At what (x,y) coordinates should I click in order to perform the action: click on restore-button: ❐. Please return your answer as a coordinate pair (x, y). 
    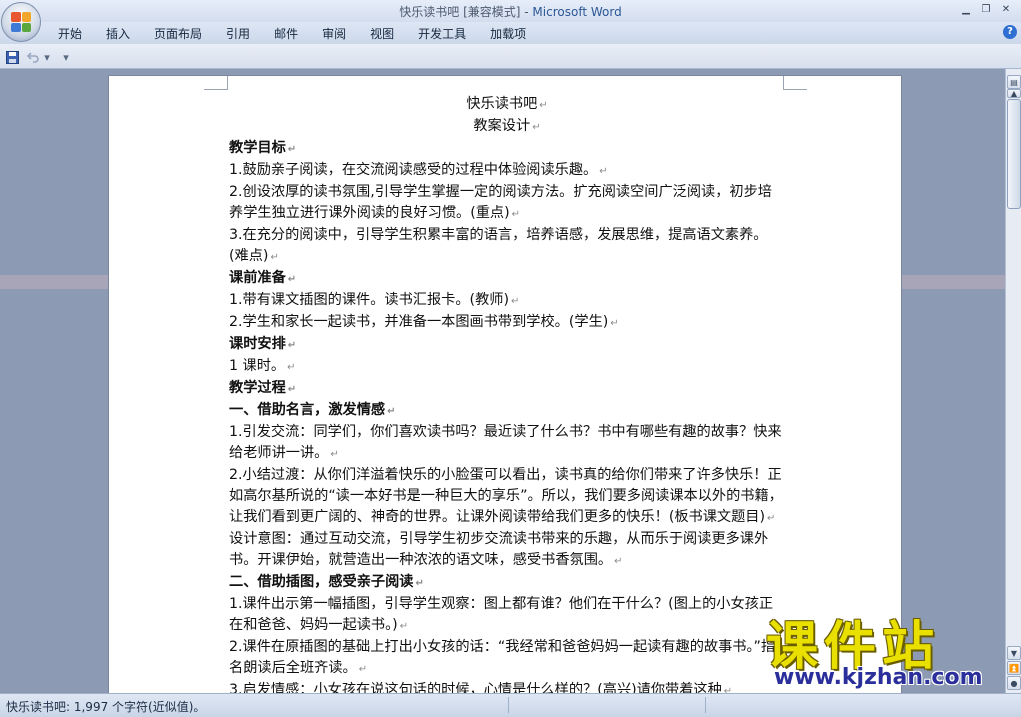
    Looking at the image, I should click on (986, 9).